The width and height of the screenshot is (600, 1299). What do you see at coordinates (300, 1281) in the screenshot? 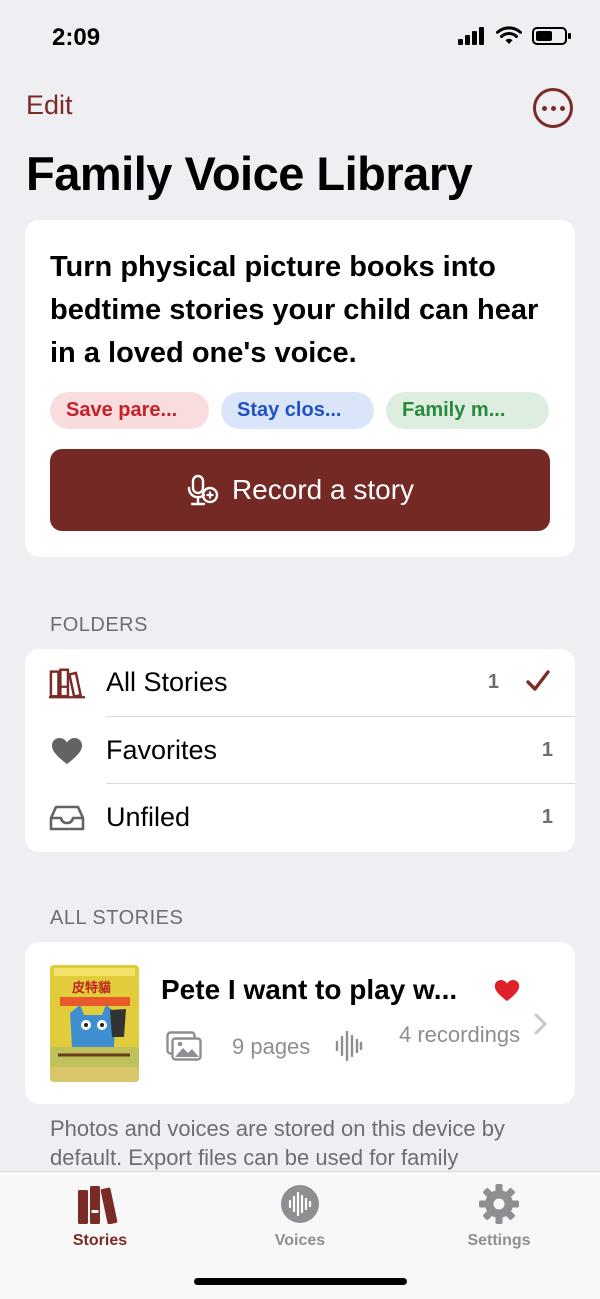
I see `home-indicator` at bounding box center [300, 1281].